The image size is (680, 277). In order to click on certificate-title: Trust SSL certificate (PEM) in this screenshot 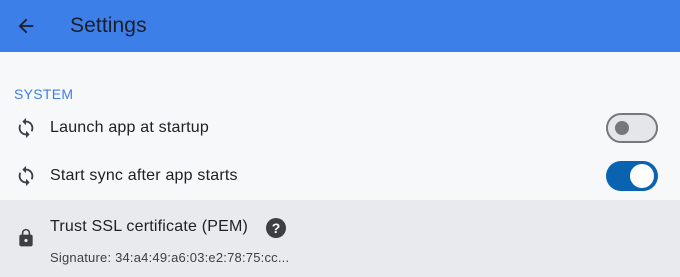, I will do `click(149, 226)`.